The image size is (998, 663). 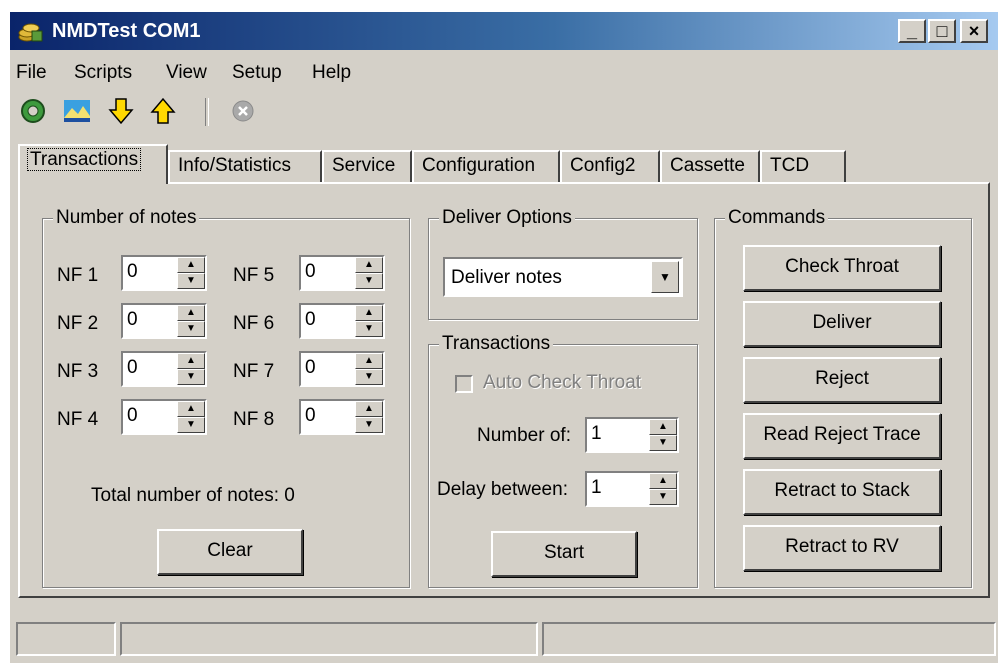 What do you see at coordinates (524, 435) in the screenshot?
I see `number-of-label: Number of:` at bounding box center [524, 435].